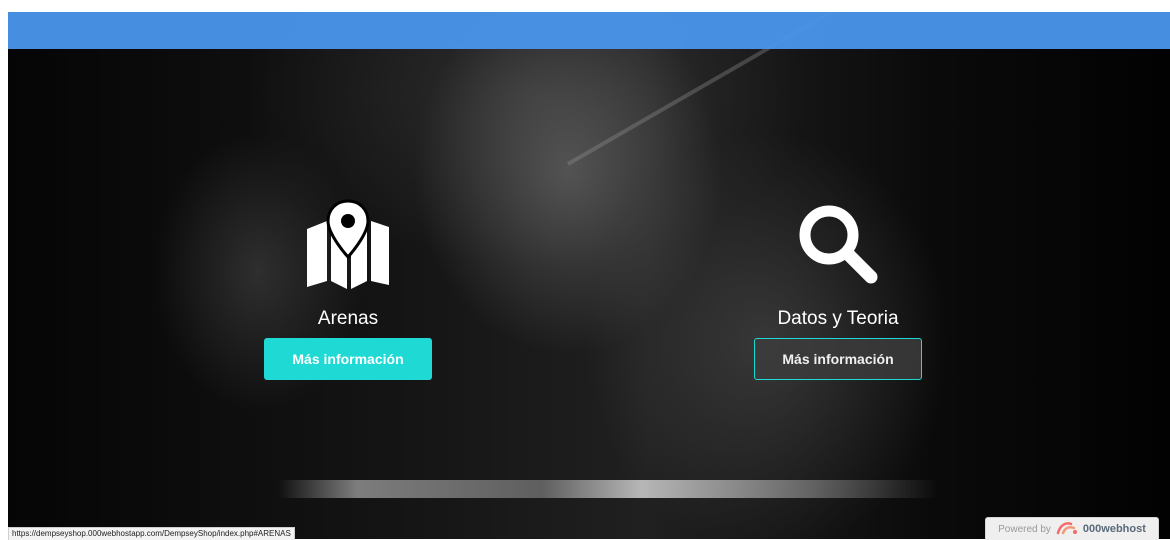 The image size is (1170, 540). I want to click on feature-arenas-title: Arenas, so click(348, 318).